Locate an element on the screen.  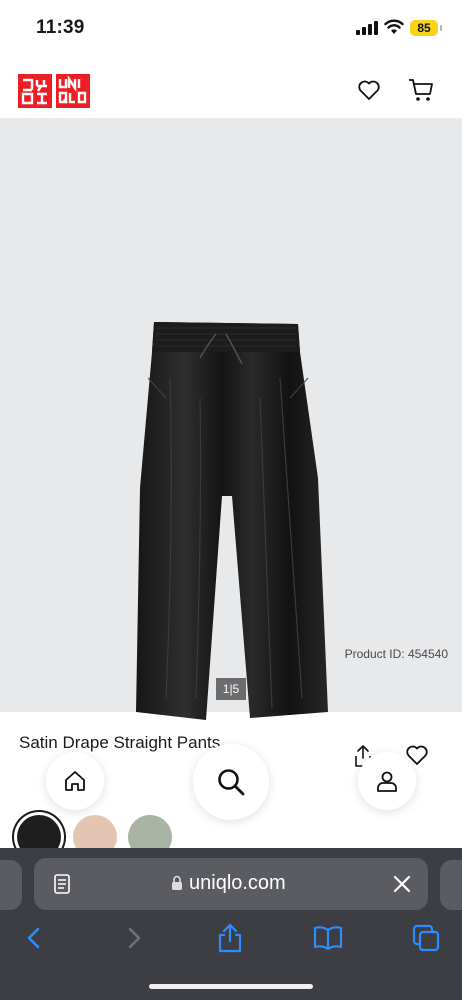
tabs-icon is located at coordinates (426, 938).